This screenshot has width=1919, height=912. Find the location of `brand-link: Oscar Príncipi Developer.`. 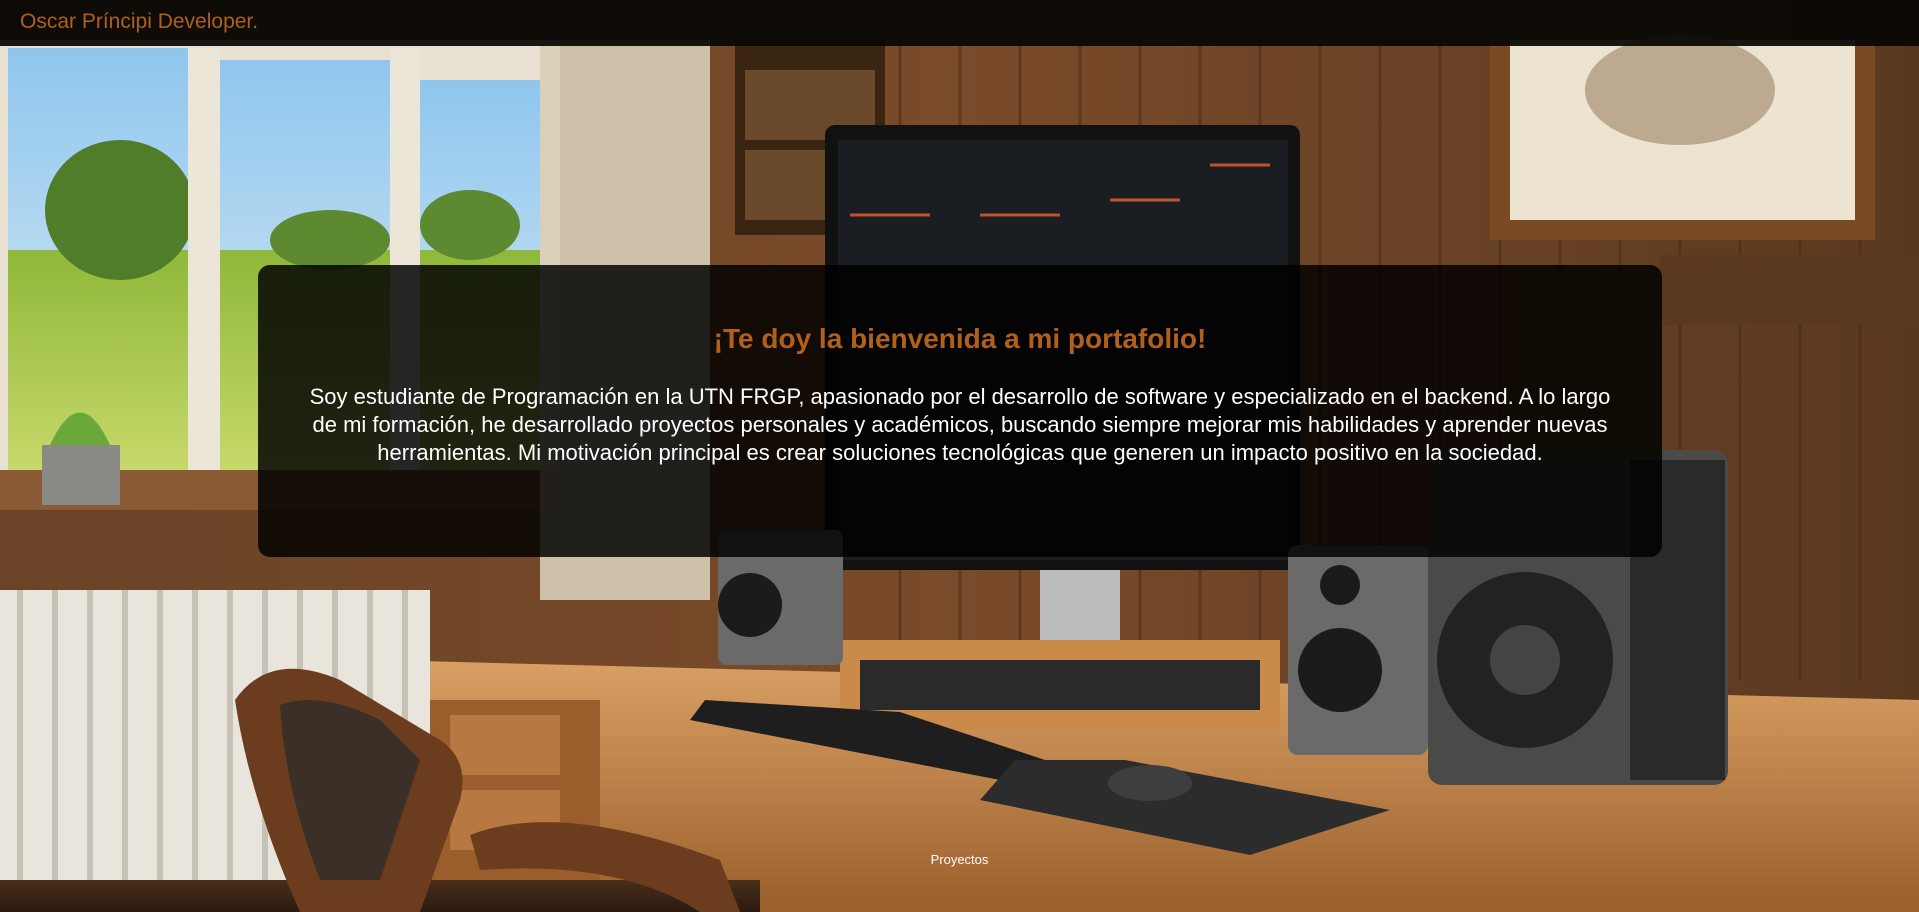

brand-link: Oscar Príncipi Developer. is located at coordinates (139, 22).